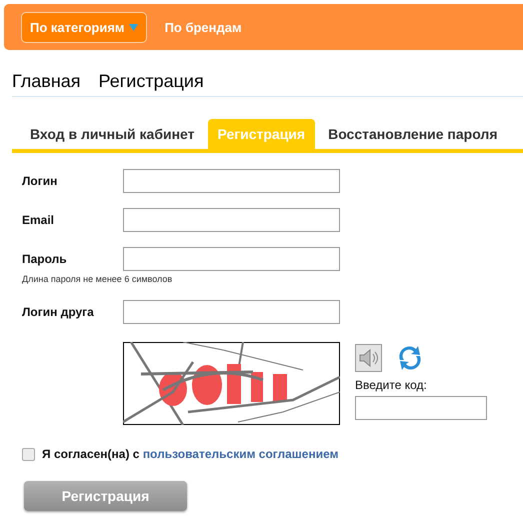  What do you see at coordinates (108, 134) in the screenshot?
I see `tab: Вход в личный кабинет` at bounding box center [108, 134].